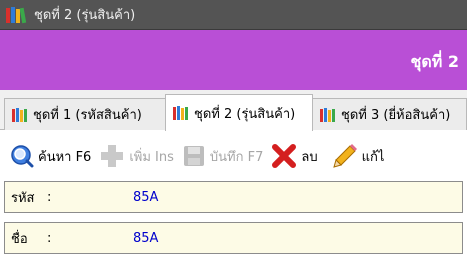  I want to click on delete-button: ลบ, so click(294, 156).